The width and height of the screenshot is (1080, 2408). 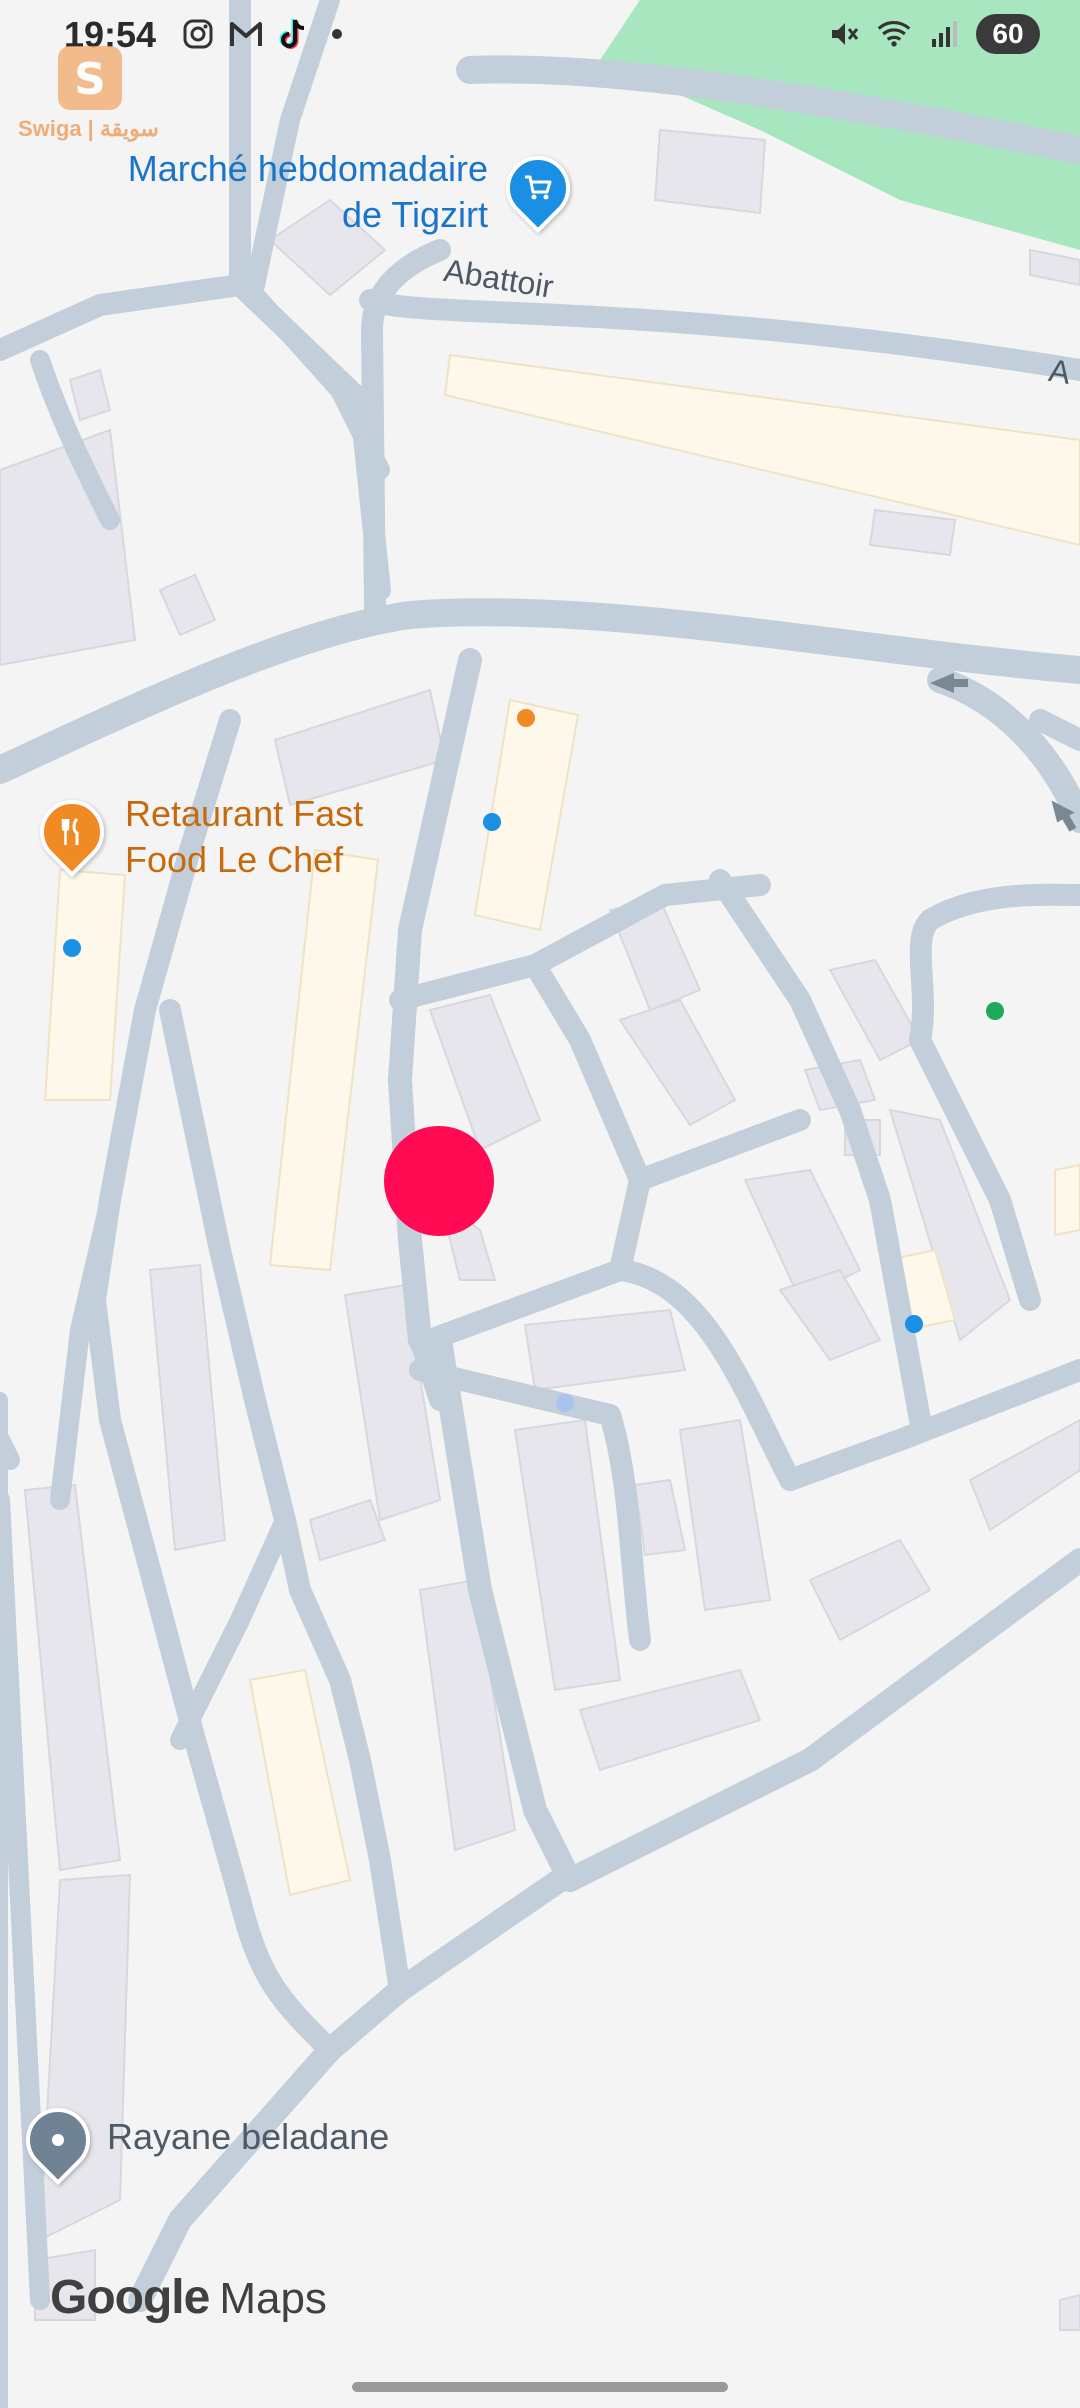 What do you see at coordinates (234, 859) in the screenshot?
I see `poi-label-restaurant-line2: Food Le Chef` at bounding box center [234, 859].